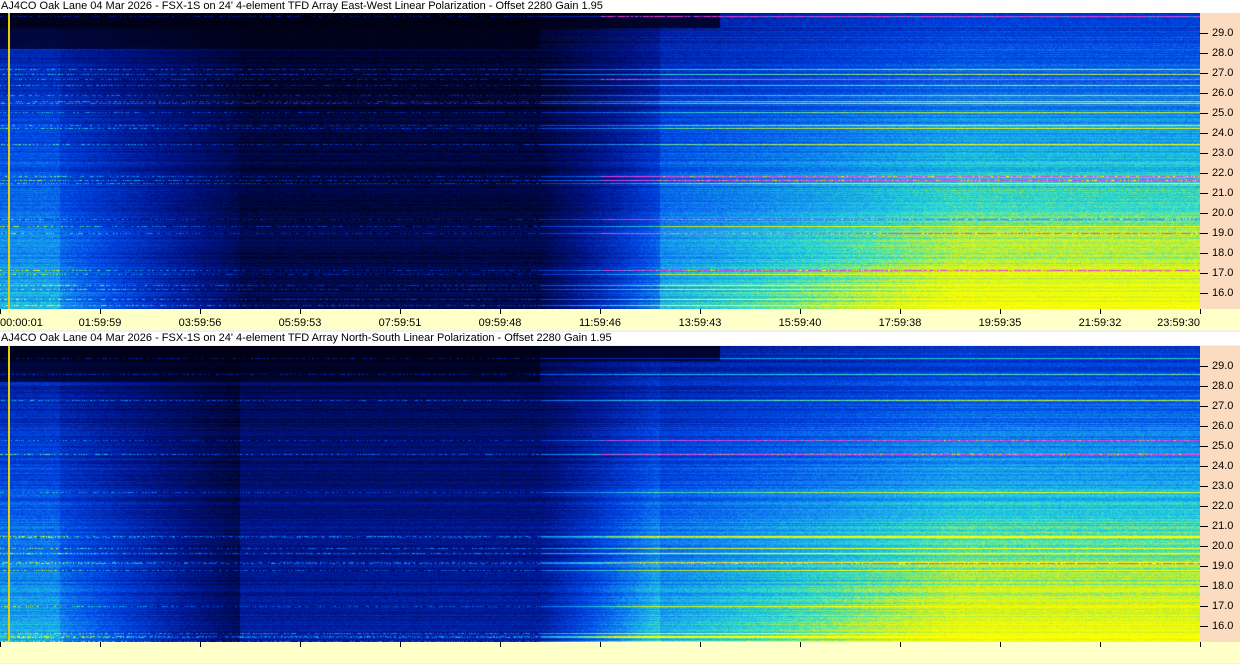 This screenshot has width=1240, height=664. Describe the element at coordinates (600, 323) in the screenshot. I see `time-tick-label: 11:59:46` at that location.